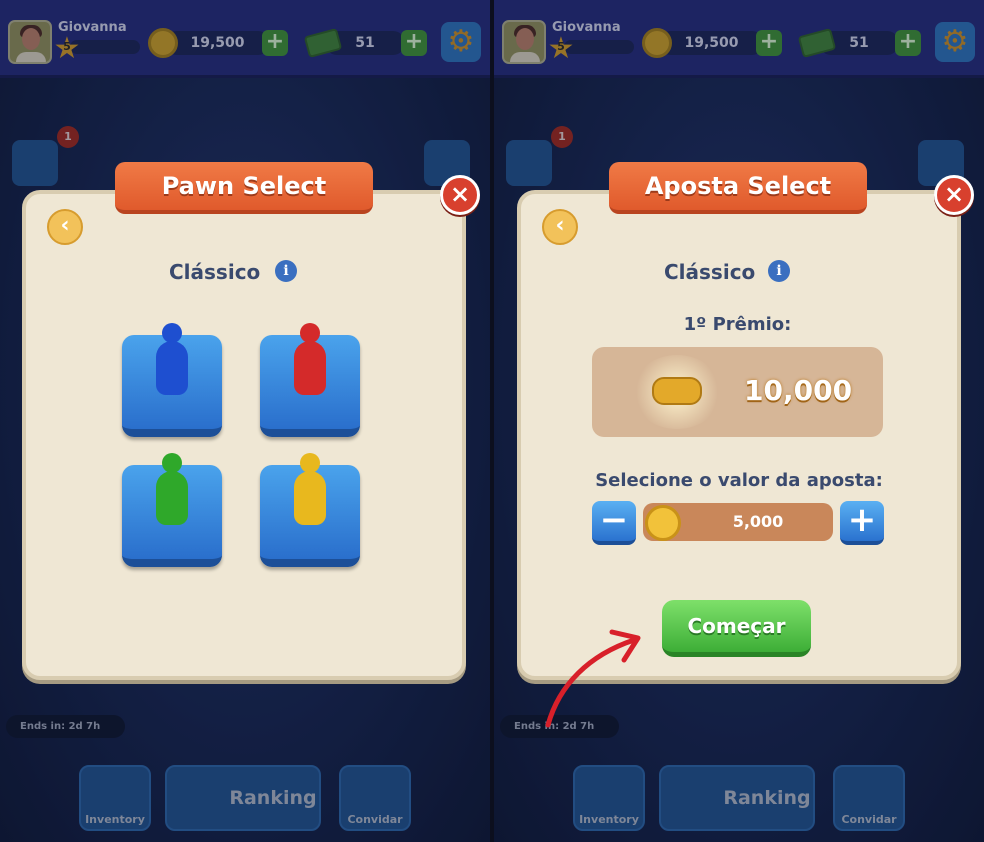 This screenshot has height=842, width=984. What do you see at coordinates (862, 523) in the screenshot?
I see `increase-bet-button: +` at bounding box center [862, 523].